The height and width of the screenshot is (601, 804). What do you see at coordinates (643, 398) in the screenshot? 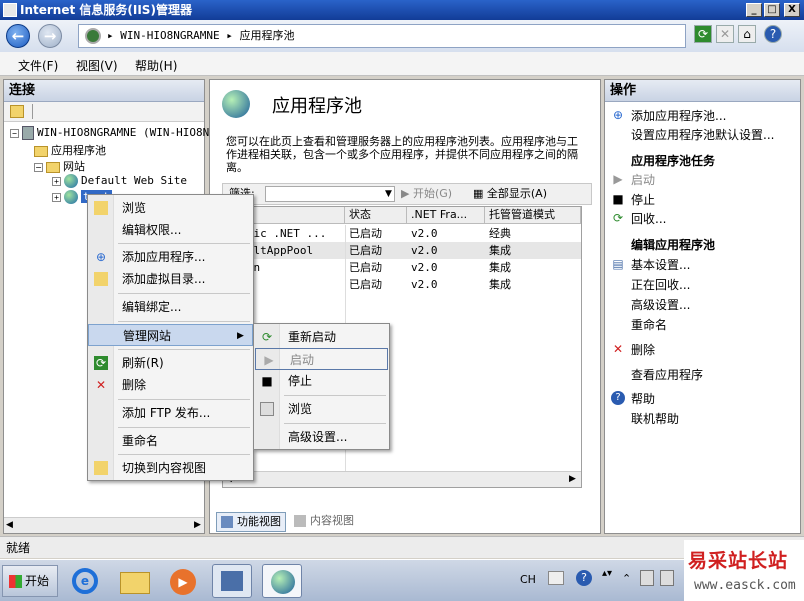
I see `action-help: 帮助` at bounding box center [643, 398].